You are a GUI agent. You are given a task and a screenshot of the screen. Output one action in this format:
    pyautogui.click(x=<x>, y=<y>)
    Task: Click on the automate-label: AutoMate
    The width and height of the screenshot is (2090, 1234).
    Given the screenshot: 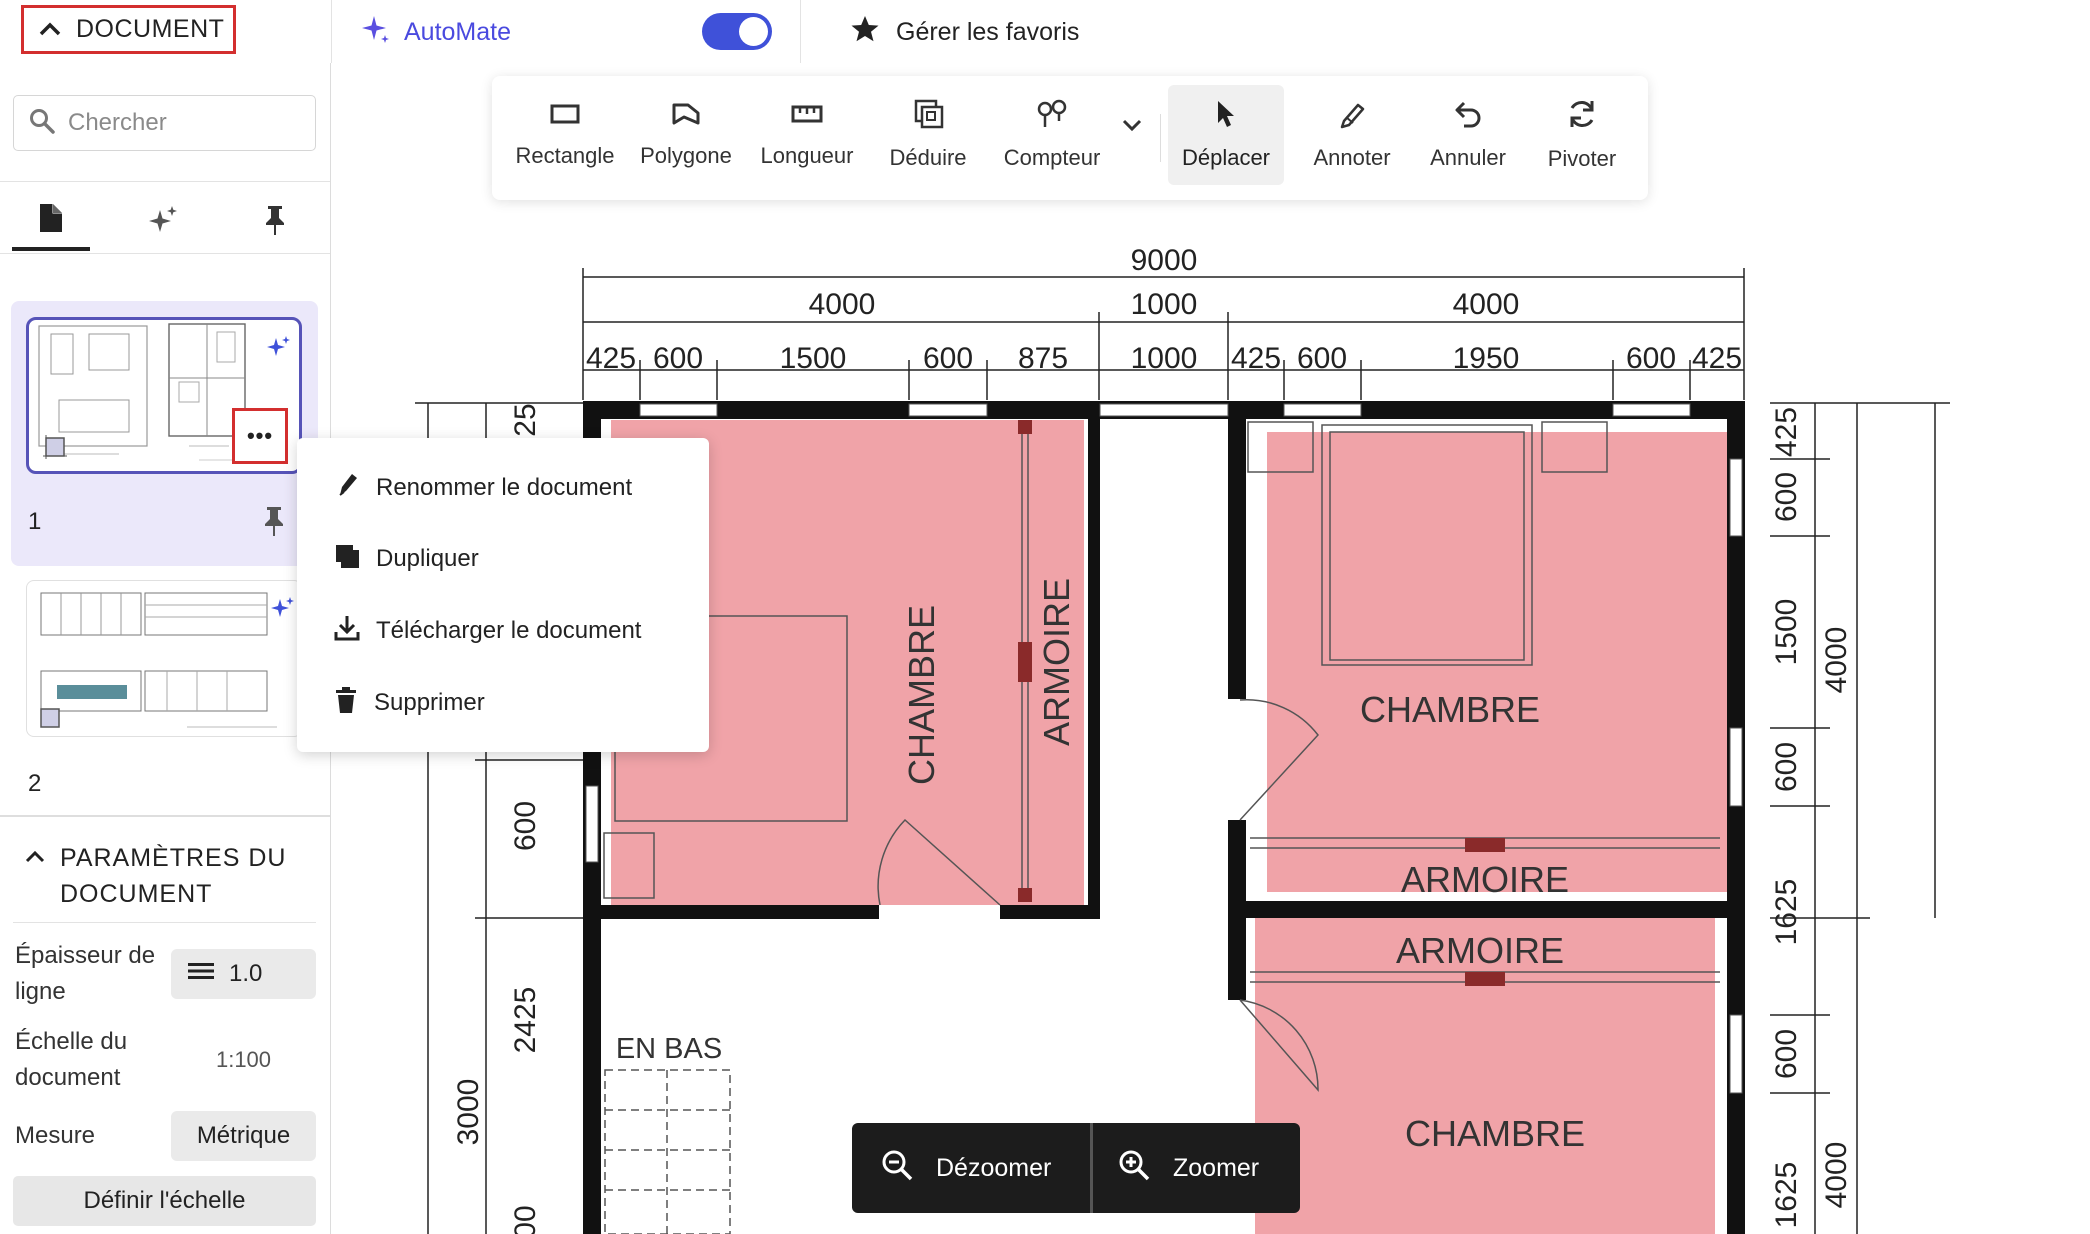 What is the action you would take?
    pyautogui.click(x=458, y=31)
    